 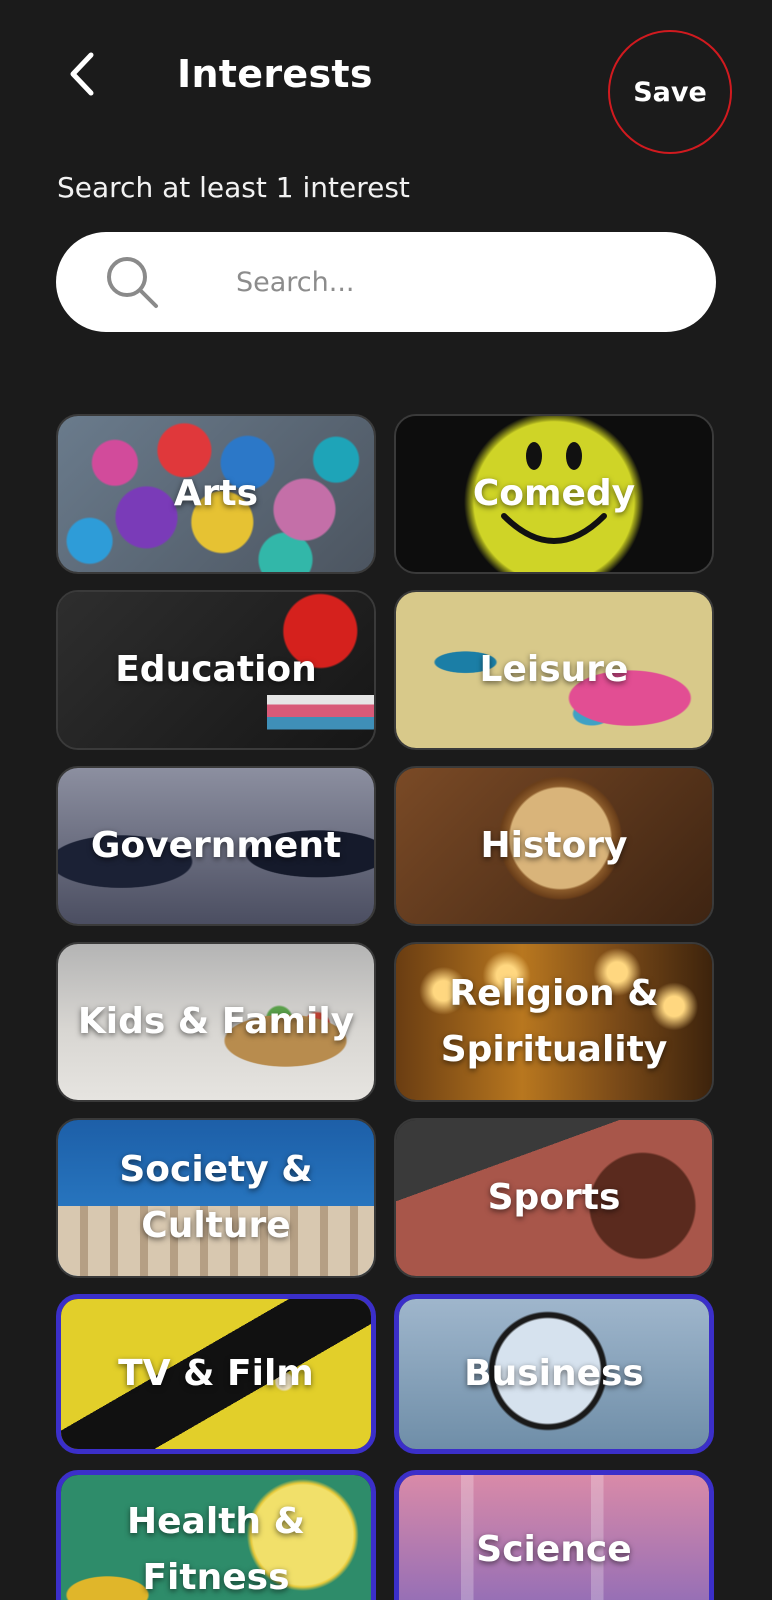 What do you see at coordinates (216, 1549) in the screenshot?
I see `interest-label: Health & Fitness` at bounding box center [216, 1549].